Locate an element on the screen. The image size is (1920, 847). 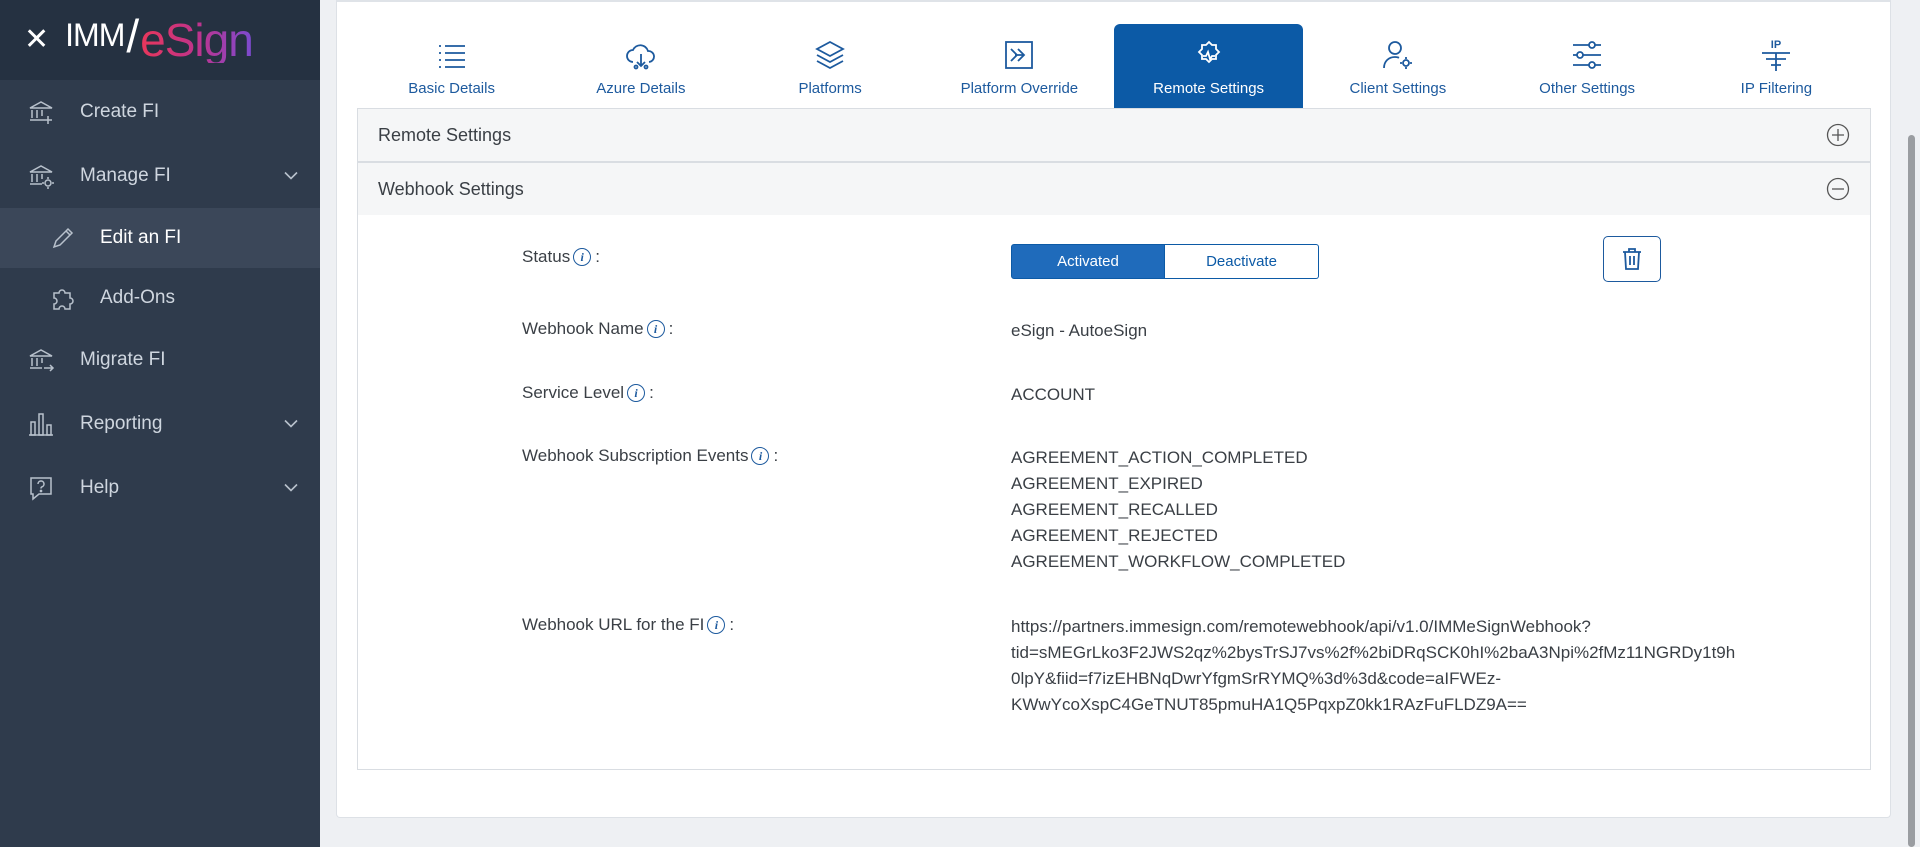
bank-gear-icon is located at coordinates (41, 176).